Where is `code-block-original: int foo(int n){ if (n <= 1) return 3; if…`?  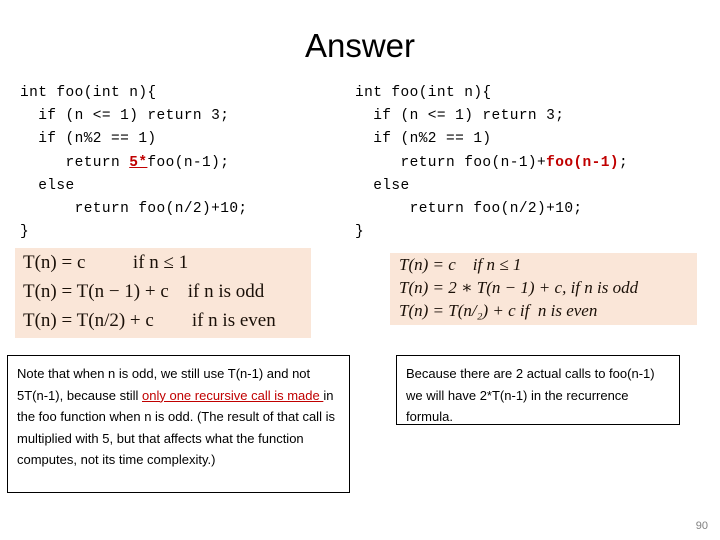 code-block-original: int foo(int n){ if (n <= 1) return 3; if… is located at coordinates (134, 163).